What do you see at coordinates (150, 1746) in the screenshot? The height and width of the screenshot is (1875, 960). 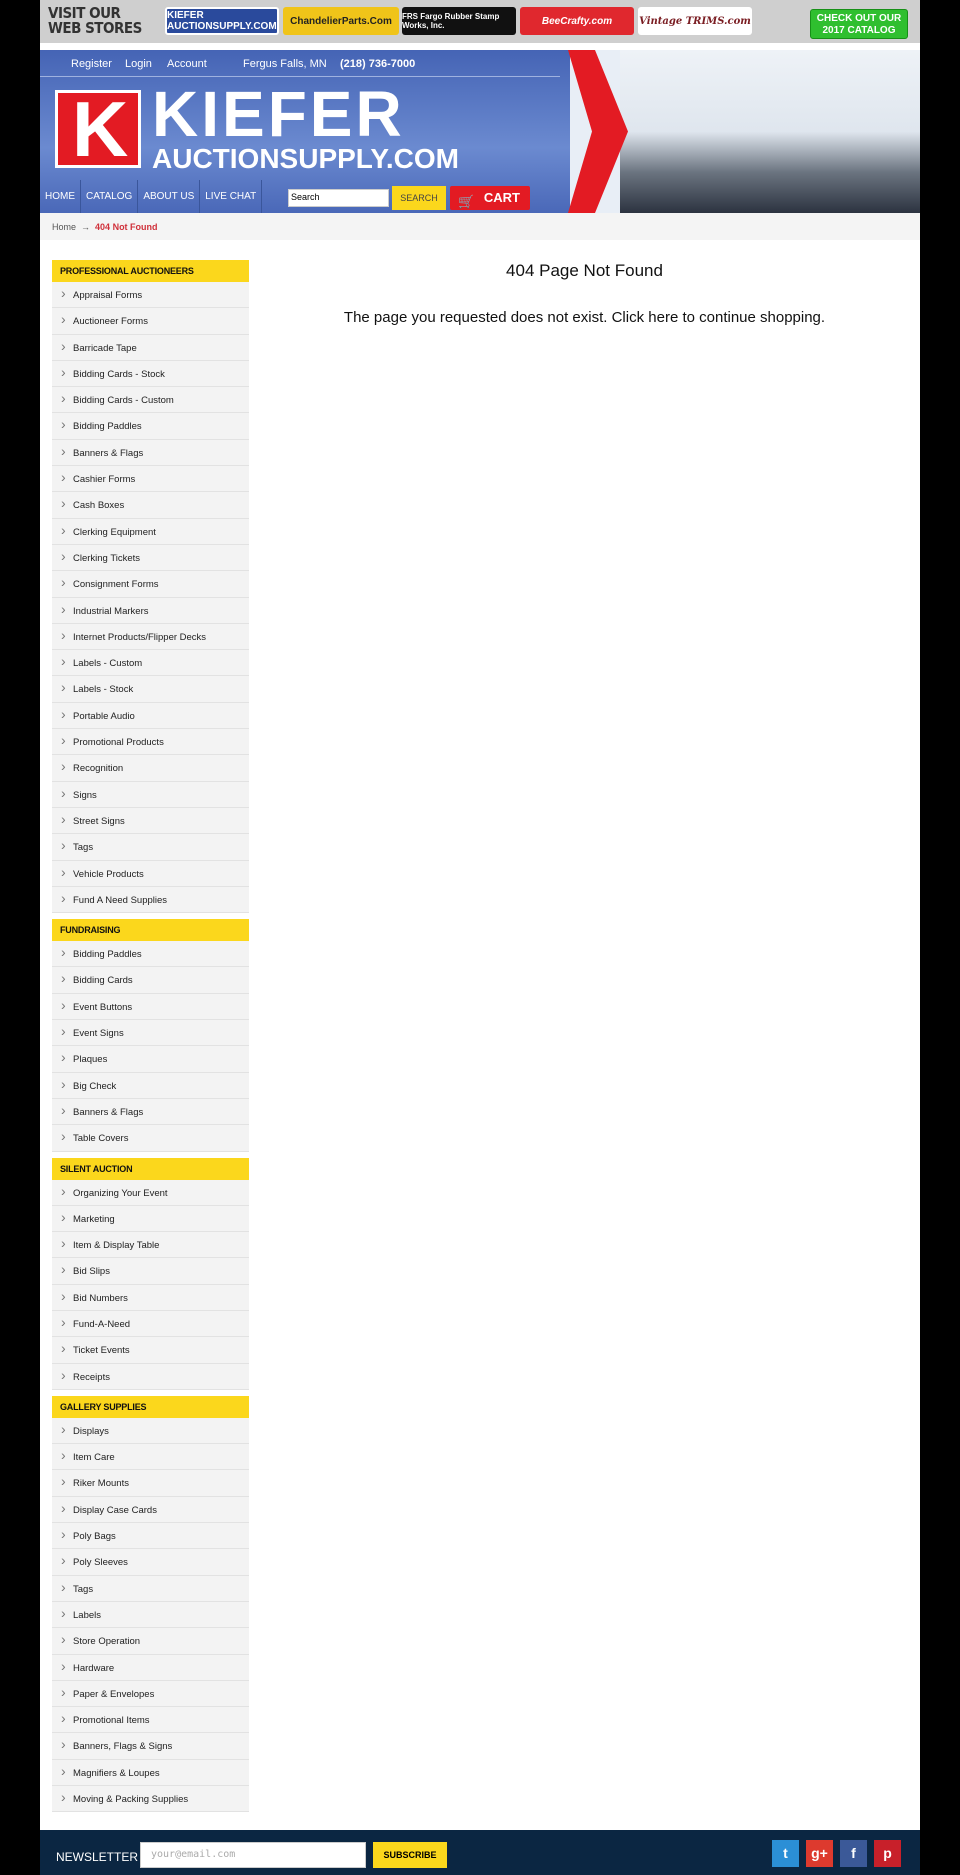 I see `sidebar-item: Banners, Flags & Signs` at bounding box center [150, 1746].